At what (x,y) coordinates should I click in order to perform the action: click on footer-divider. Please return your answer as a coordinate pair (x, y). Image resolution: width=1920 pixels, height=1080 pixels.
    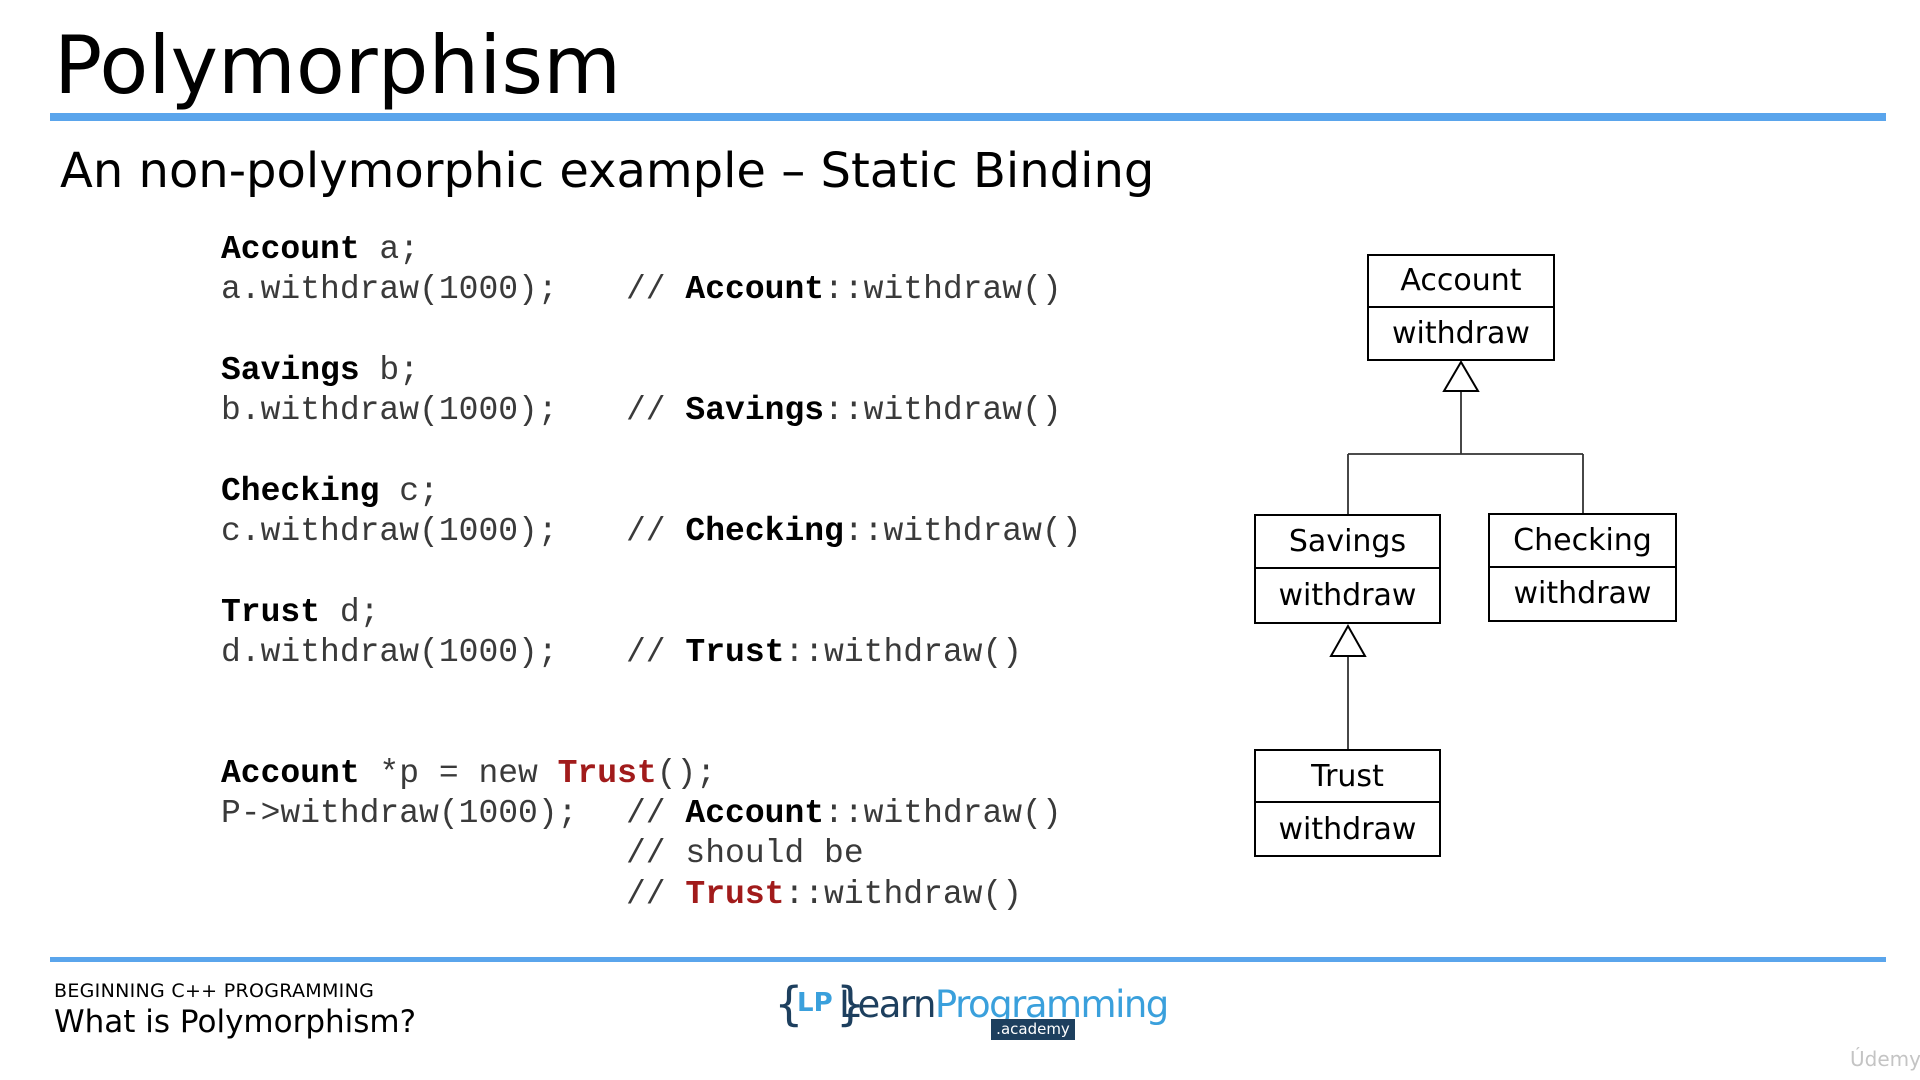
    Looking at the image, I should click on (968, 959).